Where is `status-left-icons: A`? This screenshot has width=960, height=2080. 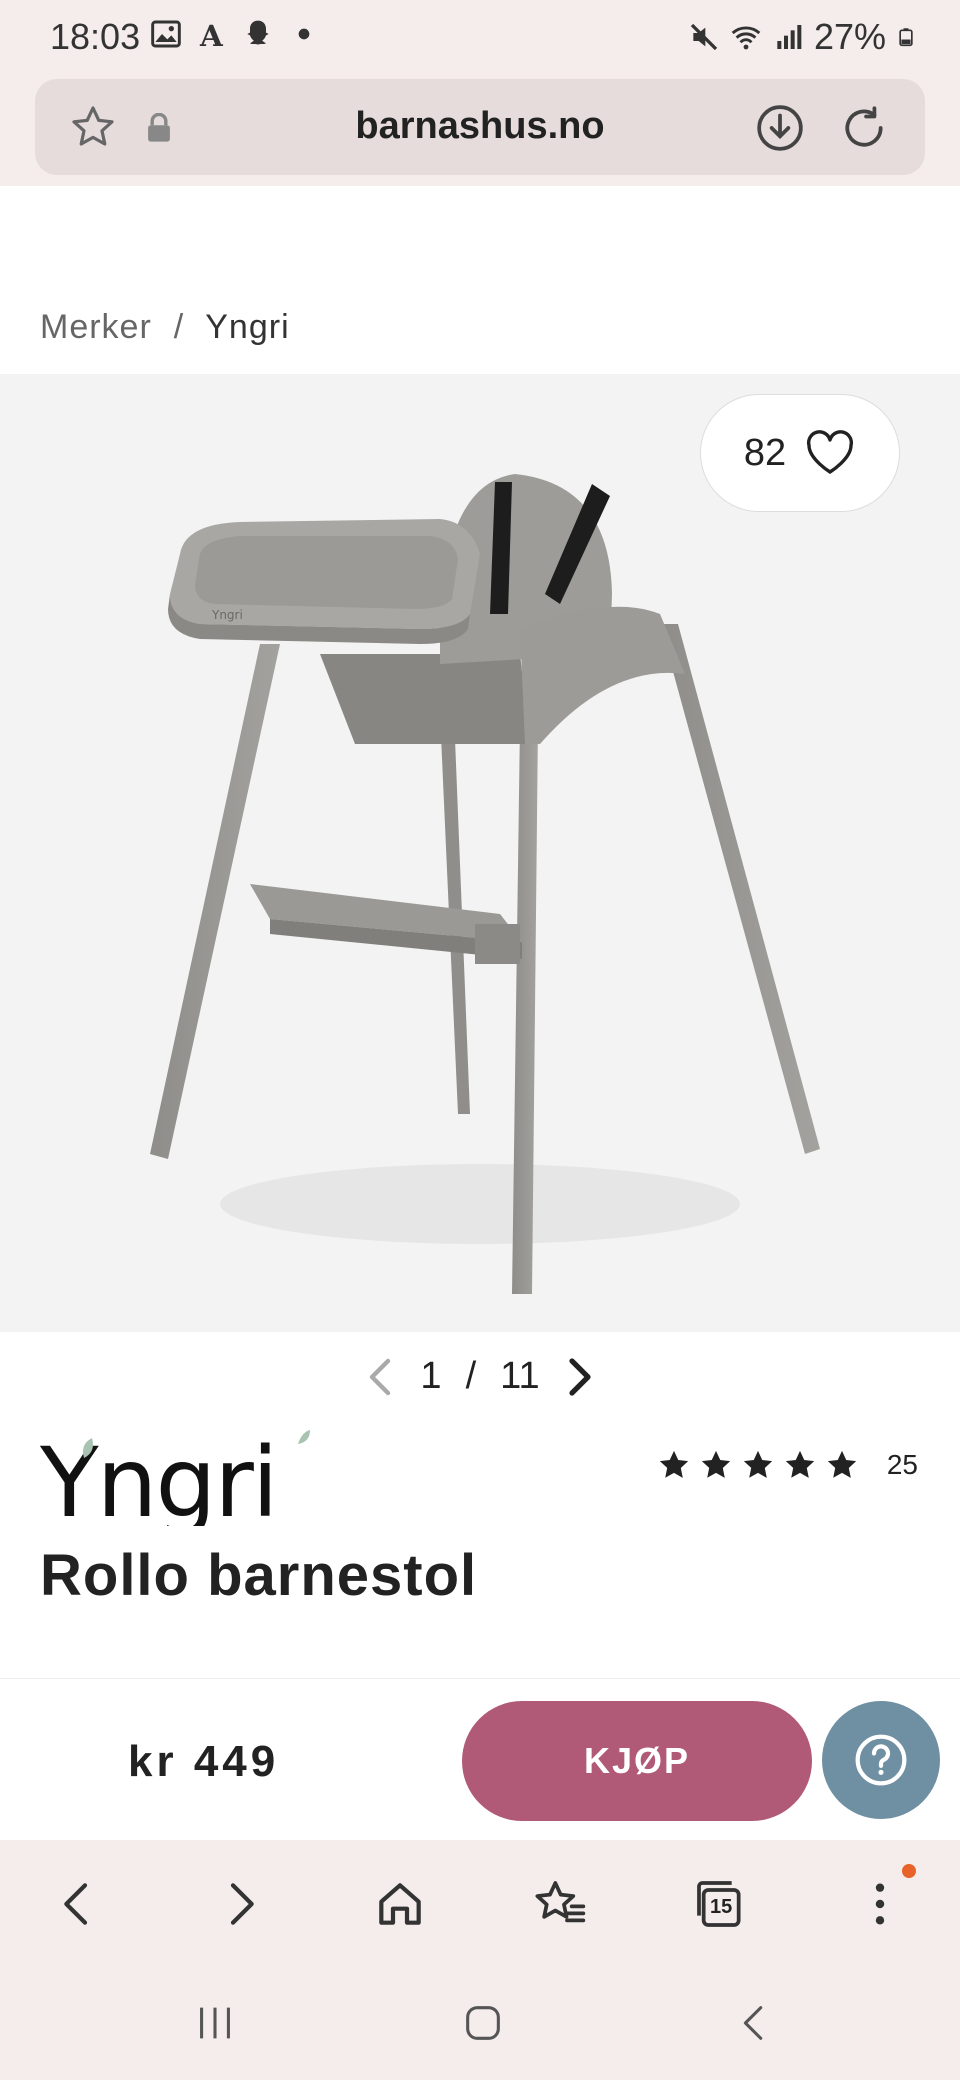 status-left-icons: A is located at coordinates (235, 34).